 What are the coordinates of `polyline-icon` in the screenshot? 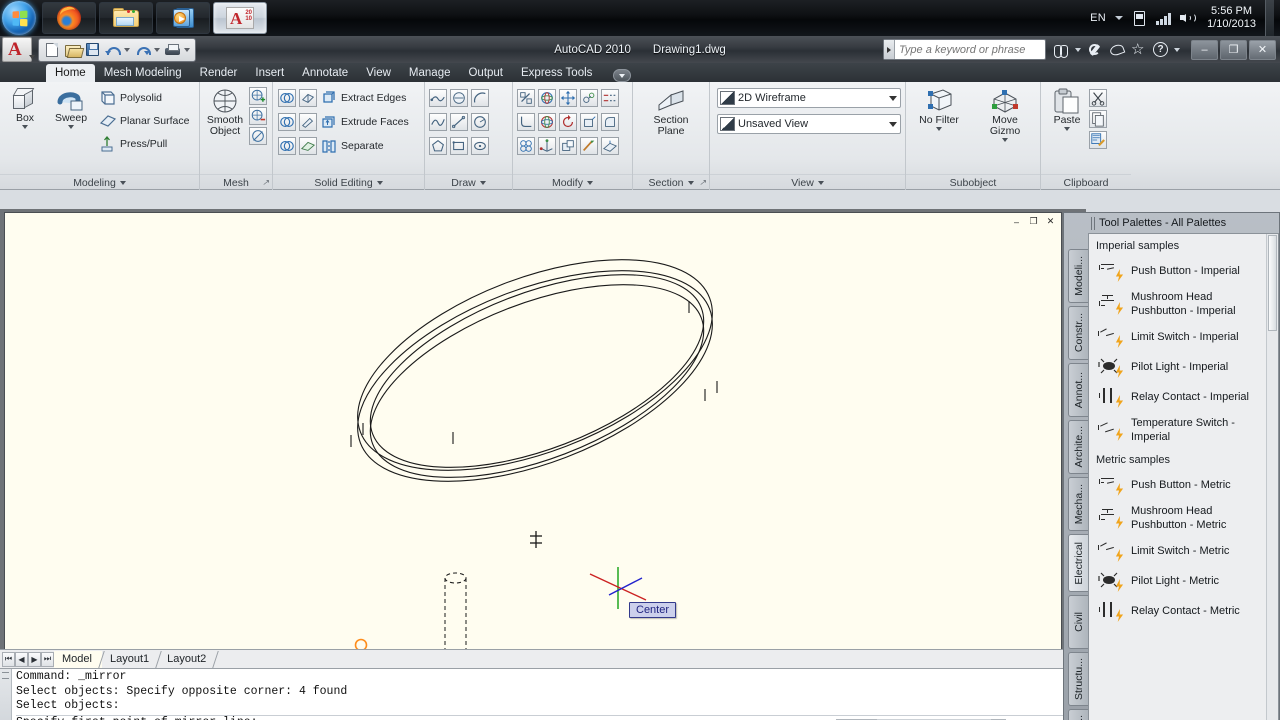 It's located at (438, 97).